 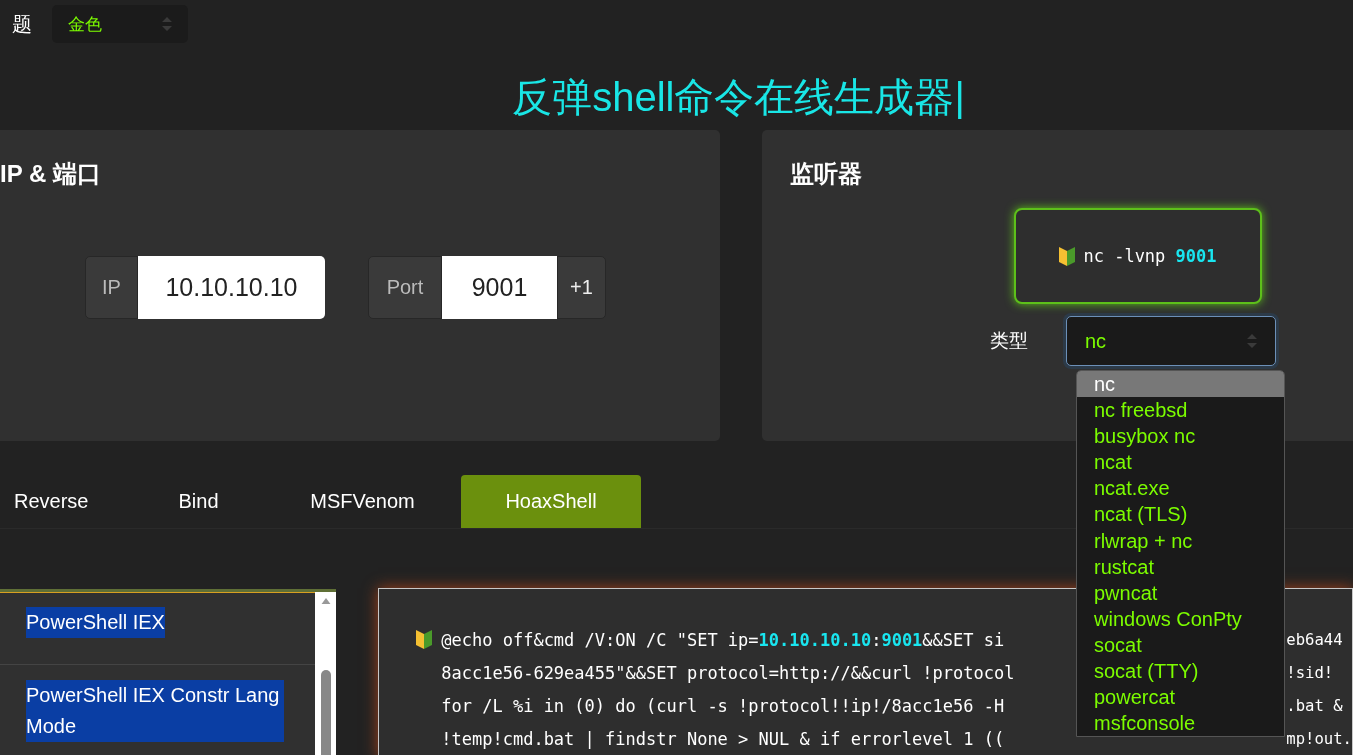 I want to click on dropdown-option: msfconsole, so click(x=1180, y=723).